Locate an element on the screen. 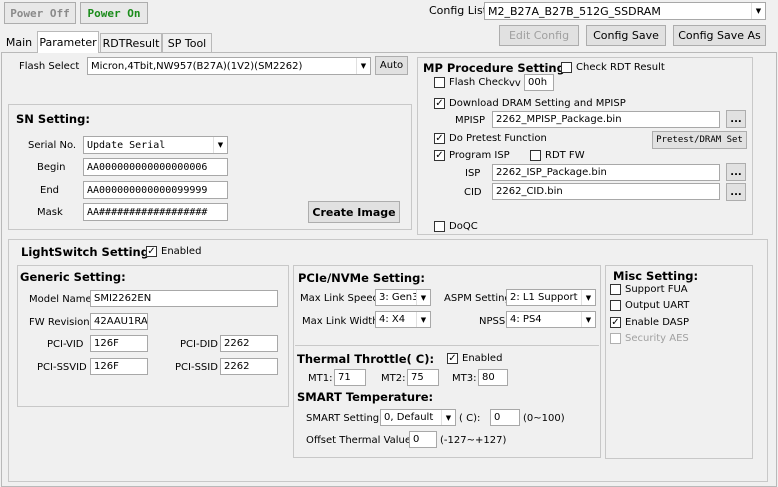 The height and width of the screenshot is (487, 778). cid-input: 2262_CID.bin is located at coordinates (606, 191).